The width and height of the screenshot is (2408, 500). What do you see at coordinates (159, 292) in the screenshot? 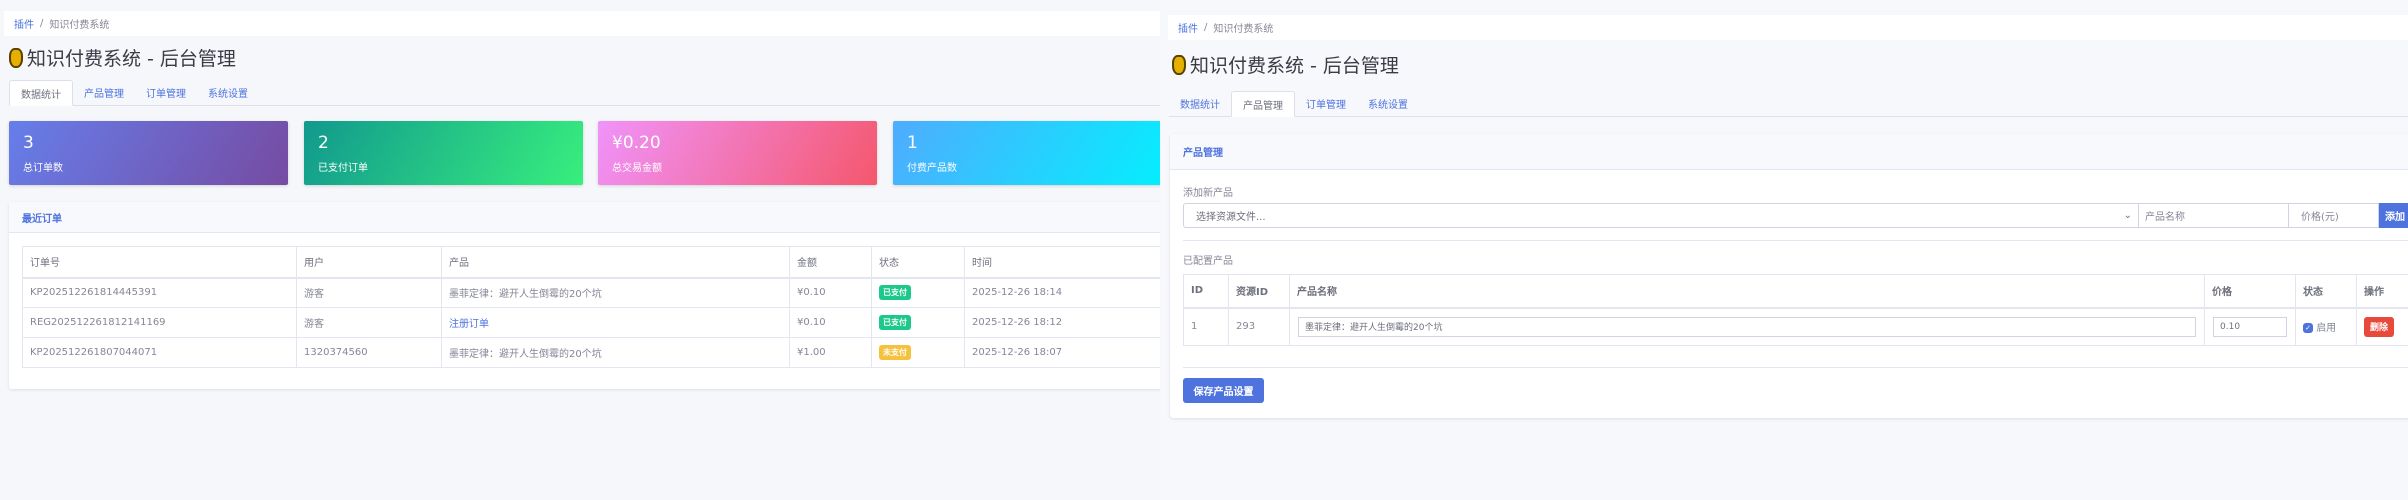
I see `order-id: KP20251226181444539​1` at bounding box center [159, 292].